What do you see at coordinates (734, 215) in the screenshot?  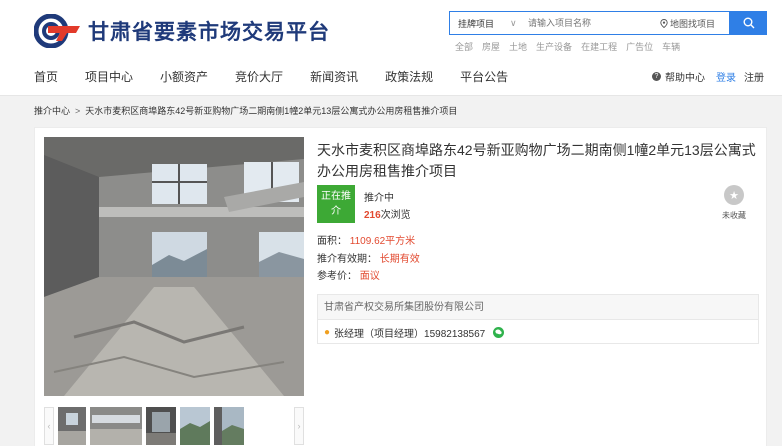 I see `favorite-label: 未收藏` at bounding box center [734, 215].